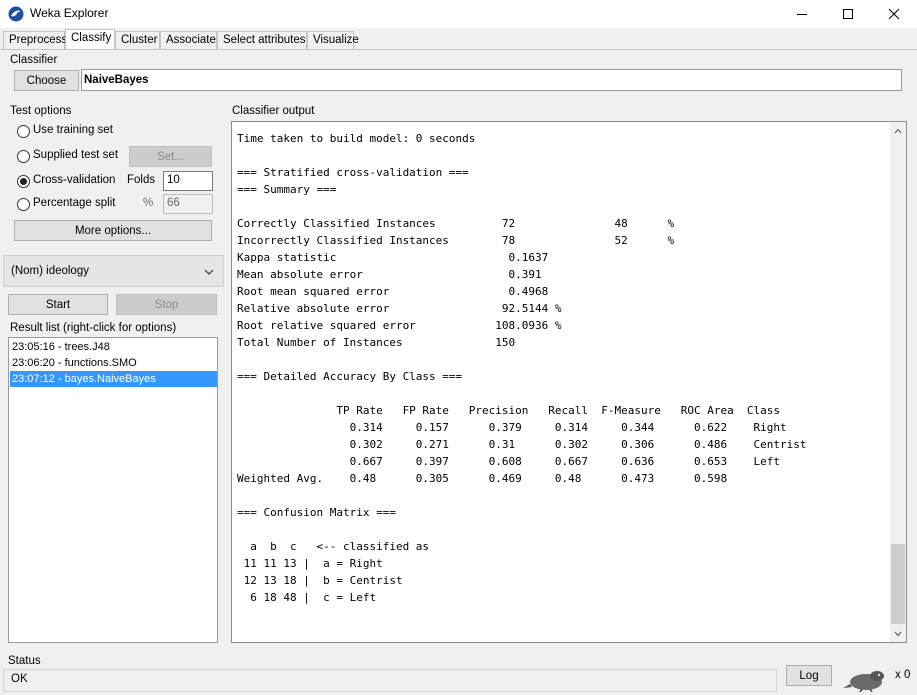 The width and height of the screenshot is (917, 695). Describe the element at coordinates (24, 661) in the screenshot. I see `status-title: Status` at that location.